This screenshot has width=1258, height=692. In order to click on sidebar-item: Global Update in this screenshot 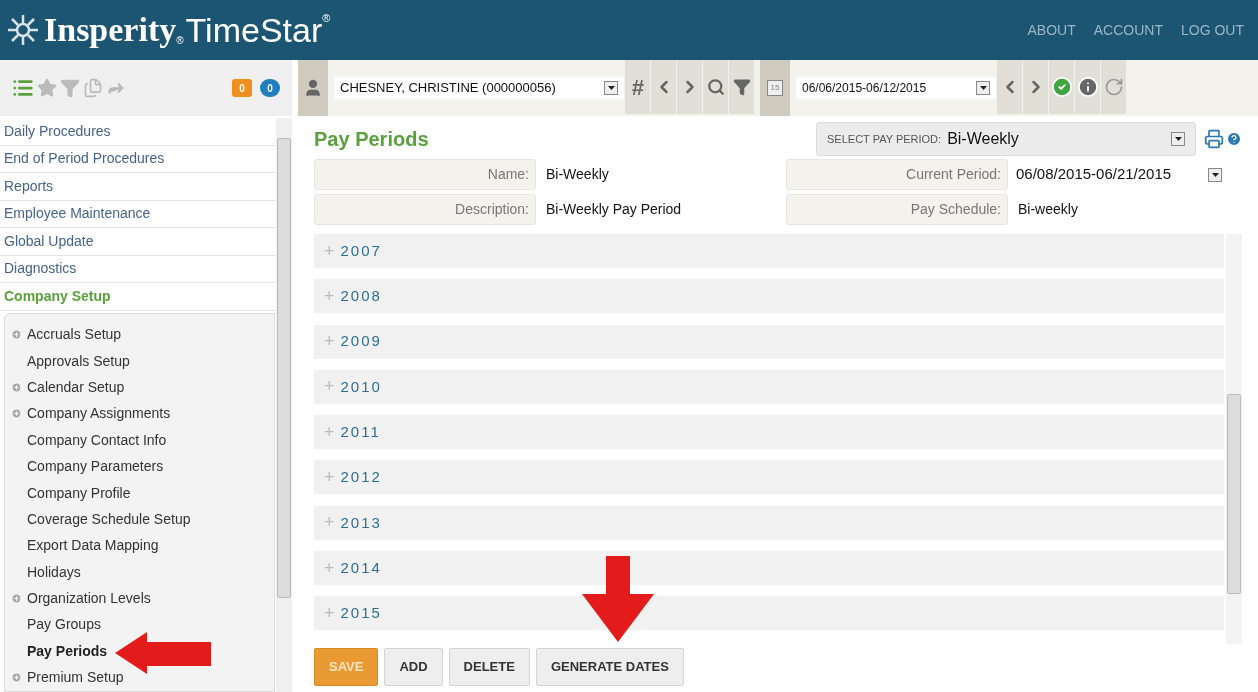, I will do `click(137, 242)`.